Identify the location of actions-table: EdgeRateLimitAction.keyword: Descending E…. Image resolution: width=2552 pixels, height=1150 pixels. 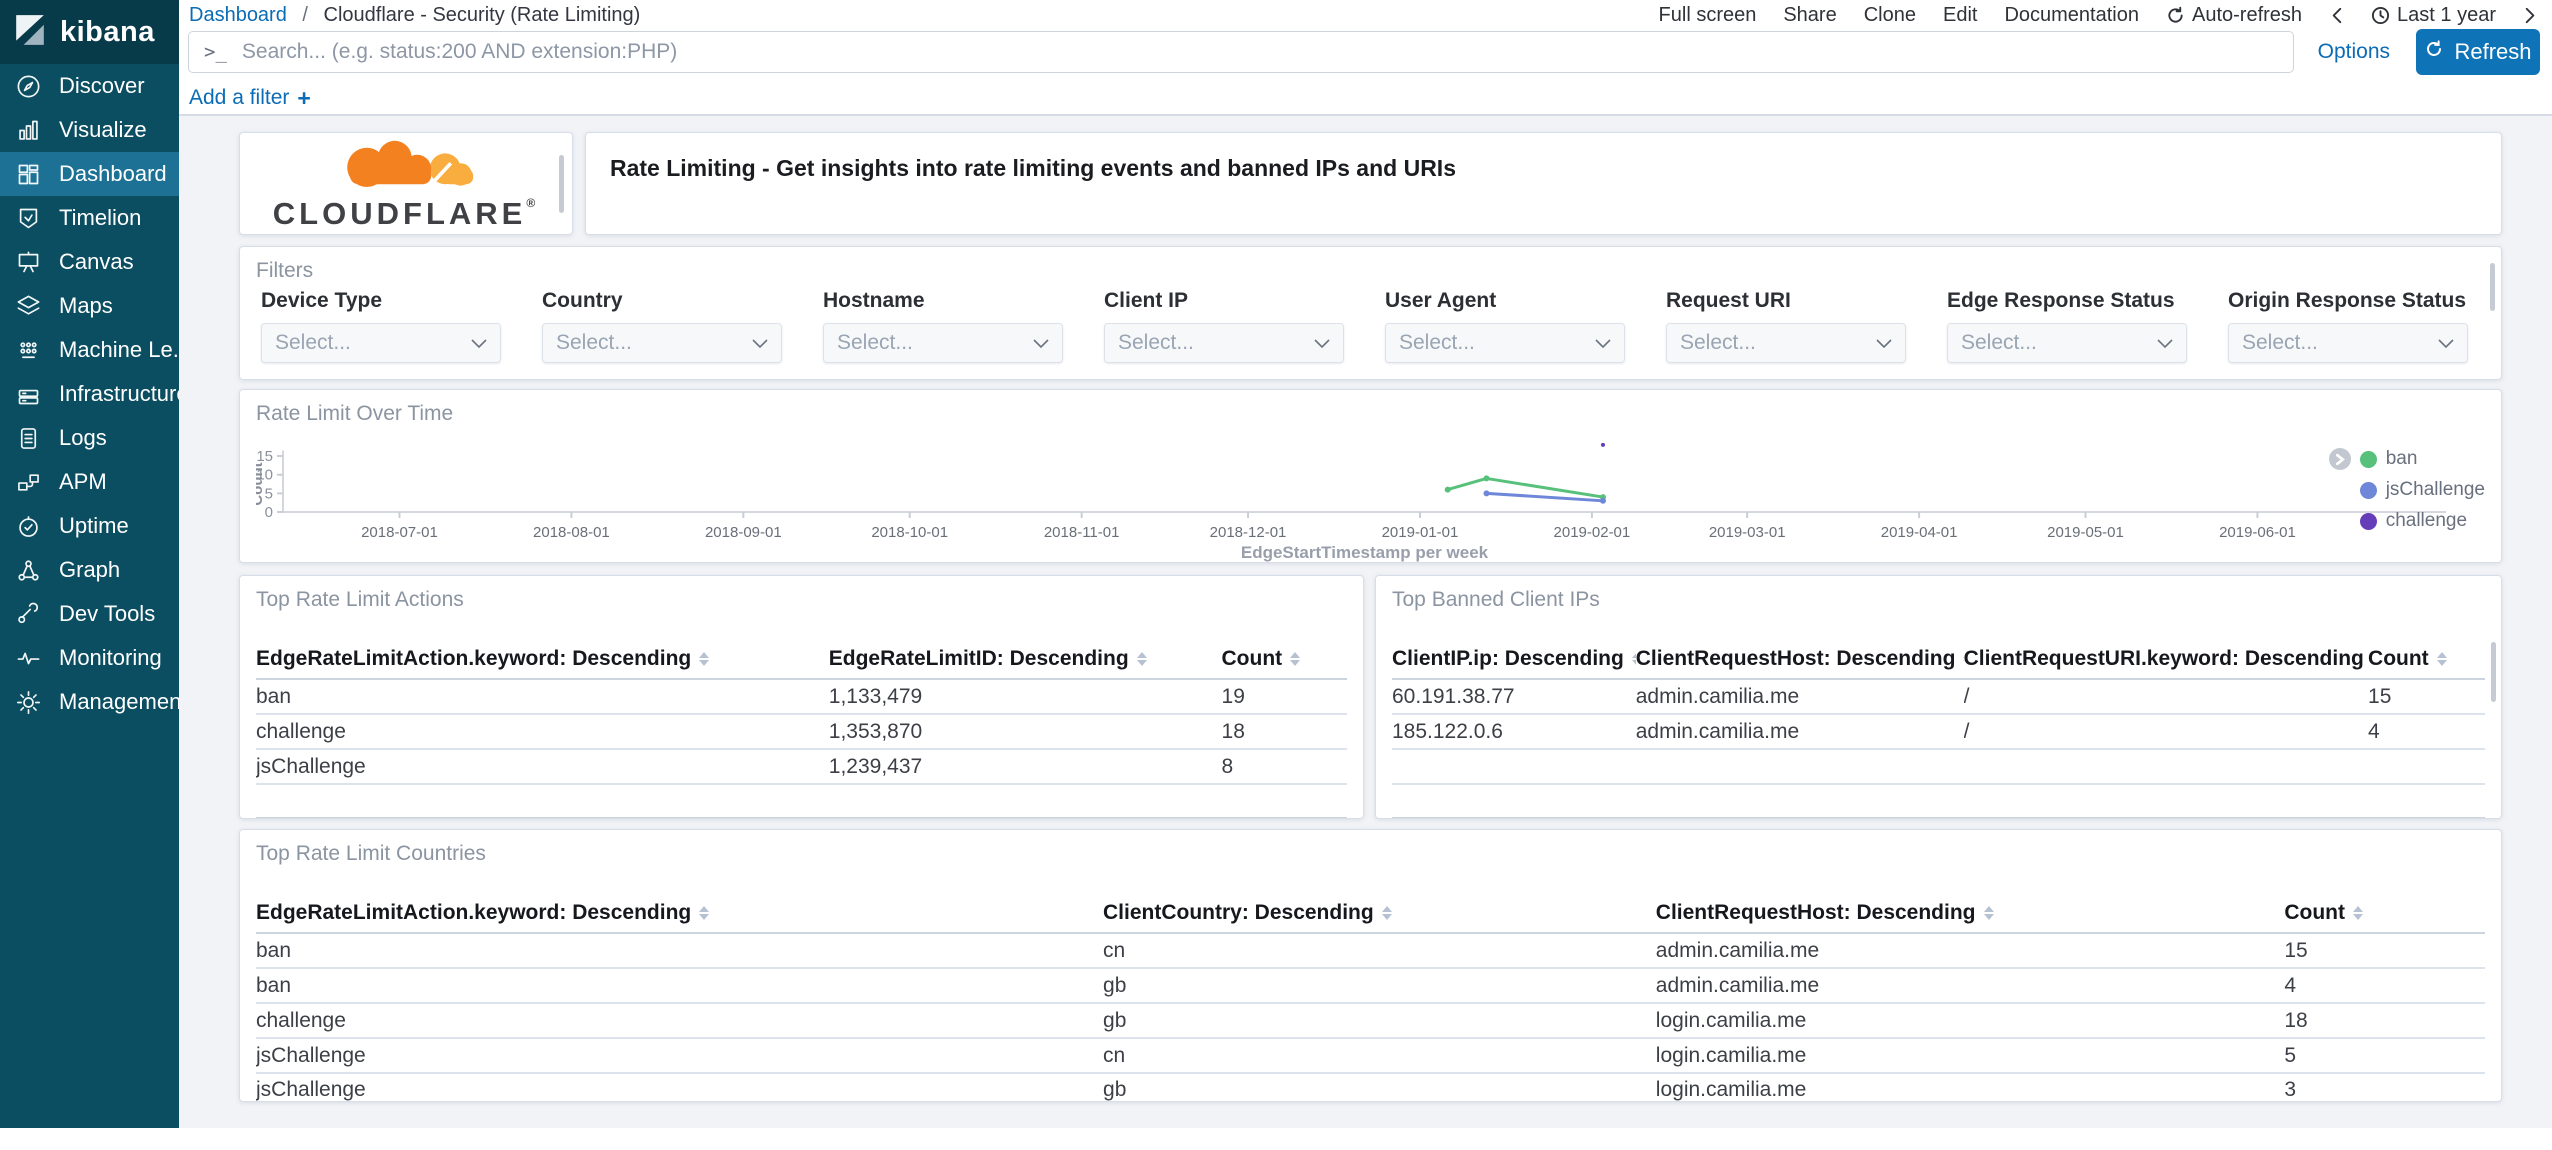
(801, 729).